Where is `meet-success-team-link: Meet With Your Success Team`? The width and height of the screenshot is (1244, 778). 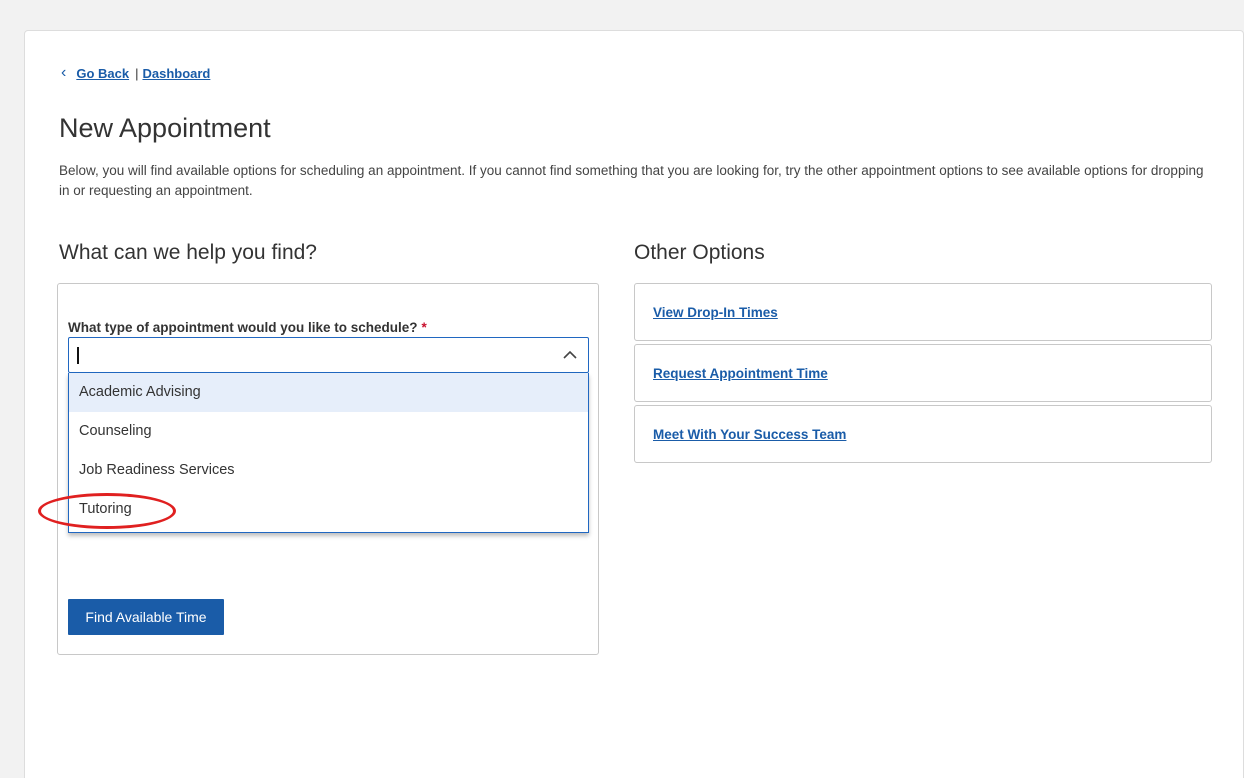
meet-success-team-link: Meet With Your Success Team is located at coordinates (749, 434).